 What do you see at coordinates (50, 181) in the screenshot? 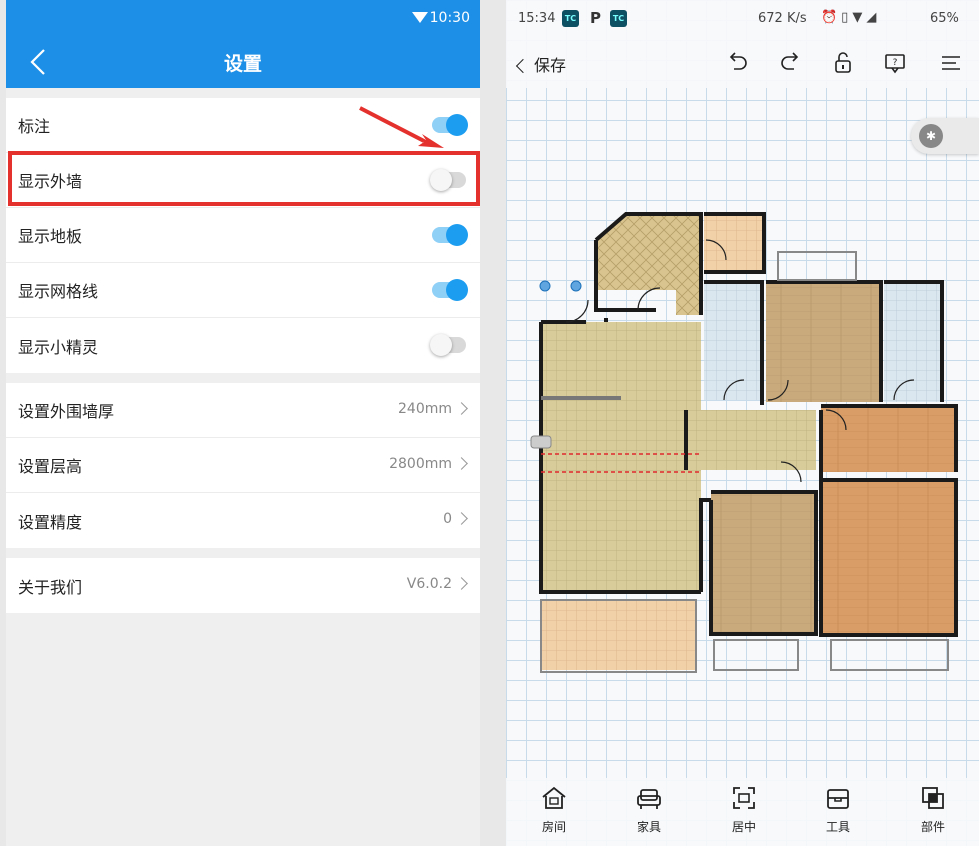
I see `toggle-label: 显示外墙` at bounding box center [50, 181].